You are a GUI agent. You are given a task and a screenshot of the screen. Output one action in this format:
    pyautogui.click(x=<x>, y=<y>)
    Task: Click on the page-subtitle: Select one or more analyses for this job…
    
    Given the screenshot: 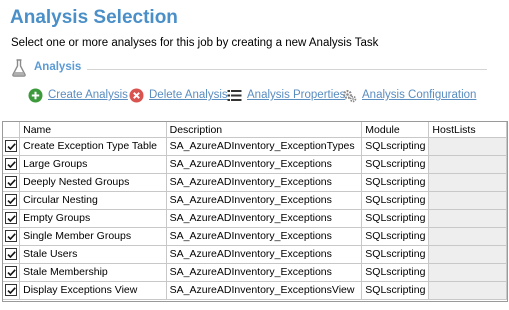 What is the action you would take?
    pyautogui.click(x=195, y=43)
    